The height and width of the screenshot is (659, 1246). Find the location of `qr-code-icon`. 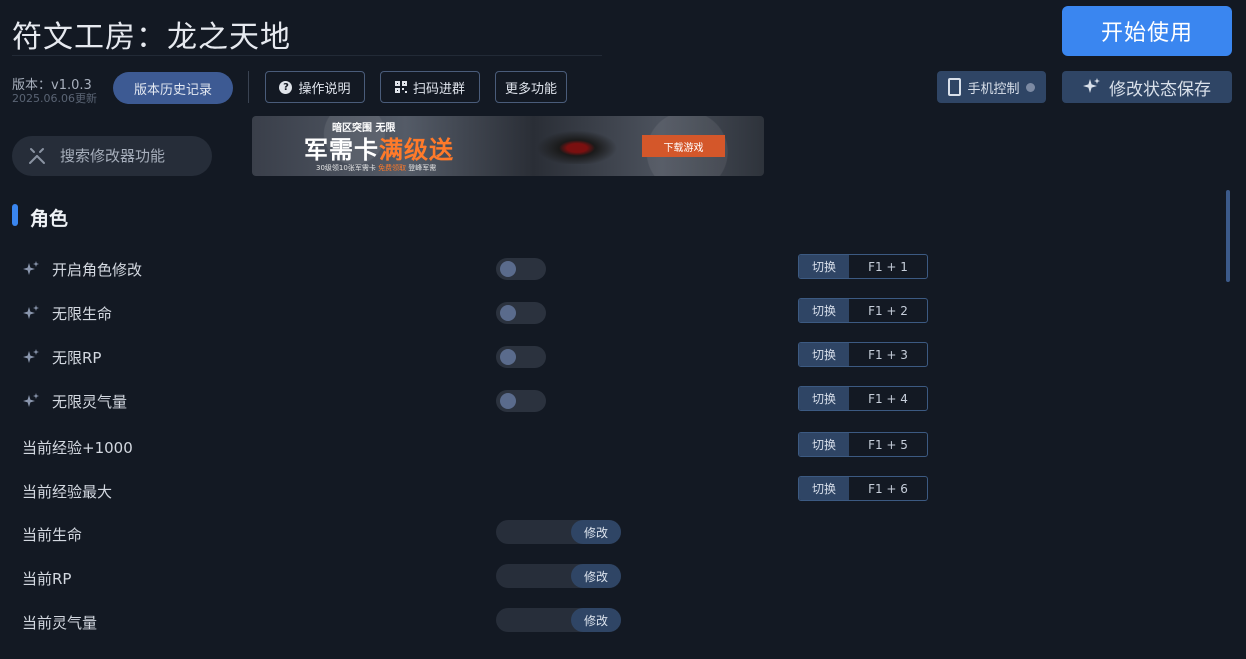

qr-code-icon is located at coordinates (400, 87).